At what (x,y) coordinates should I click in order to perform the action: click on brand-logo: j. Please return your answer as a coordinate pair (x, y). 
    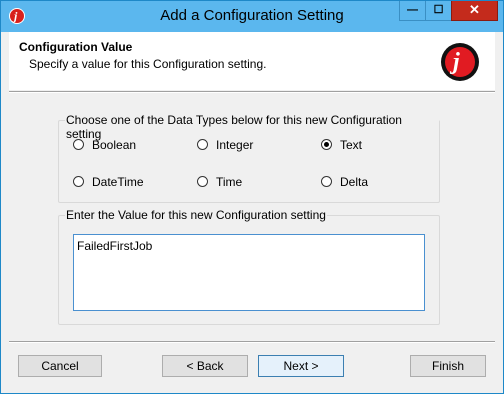
    Looking at the image, I should click on (460, 62).